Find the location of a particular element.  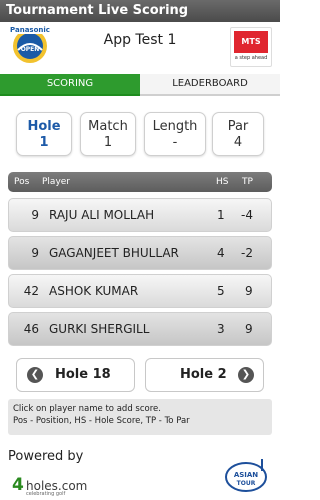

tab-bar: SCORING LEADERBOARD is located at coordinates (140, 85).